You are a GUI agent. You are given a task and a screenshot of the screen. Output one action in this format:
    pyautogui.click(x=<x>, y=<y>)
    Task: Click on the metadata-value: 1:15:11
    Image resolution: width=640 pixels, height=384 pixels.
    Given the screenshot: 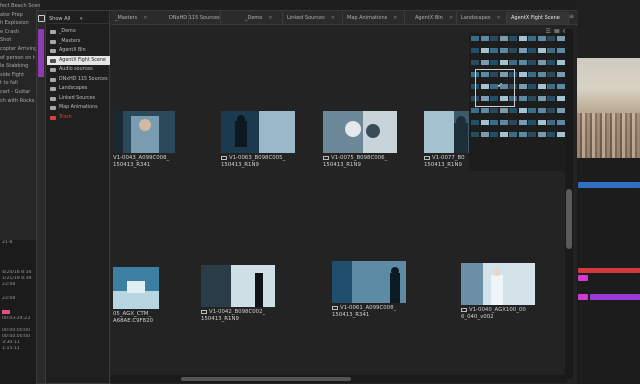 What is the action you would take?
    pyautogui.click(x=11, y=348)
    